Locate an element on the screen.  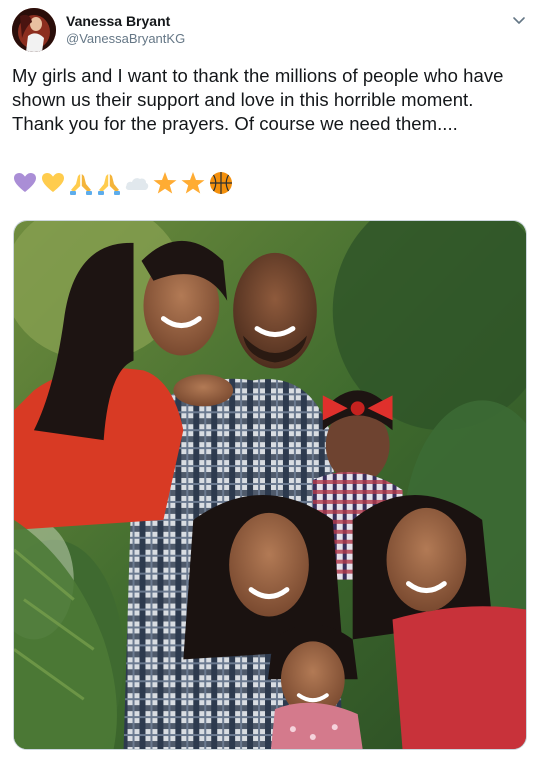
profile-photo-icon is located at coordinates (34, 30).